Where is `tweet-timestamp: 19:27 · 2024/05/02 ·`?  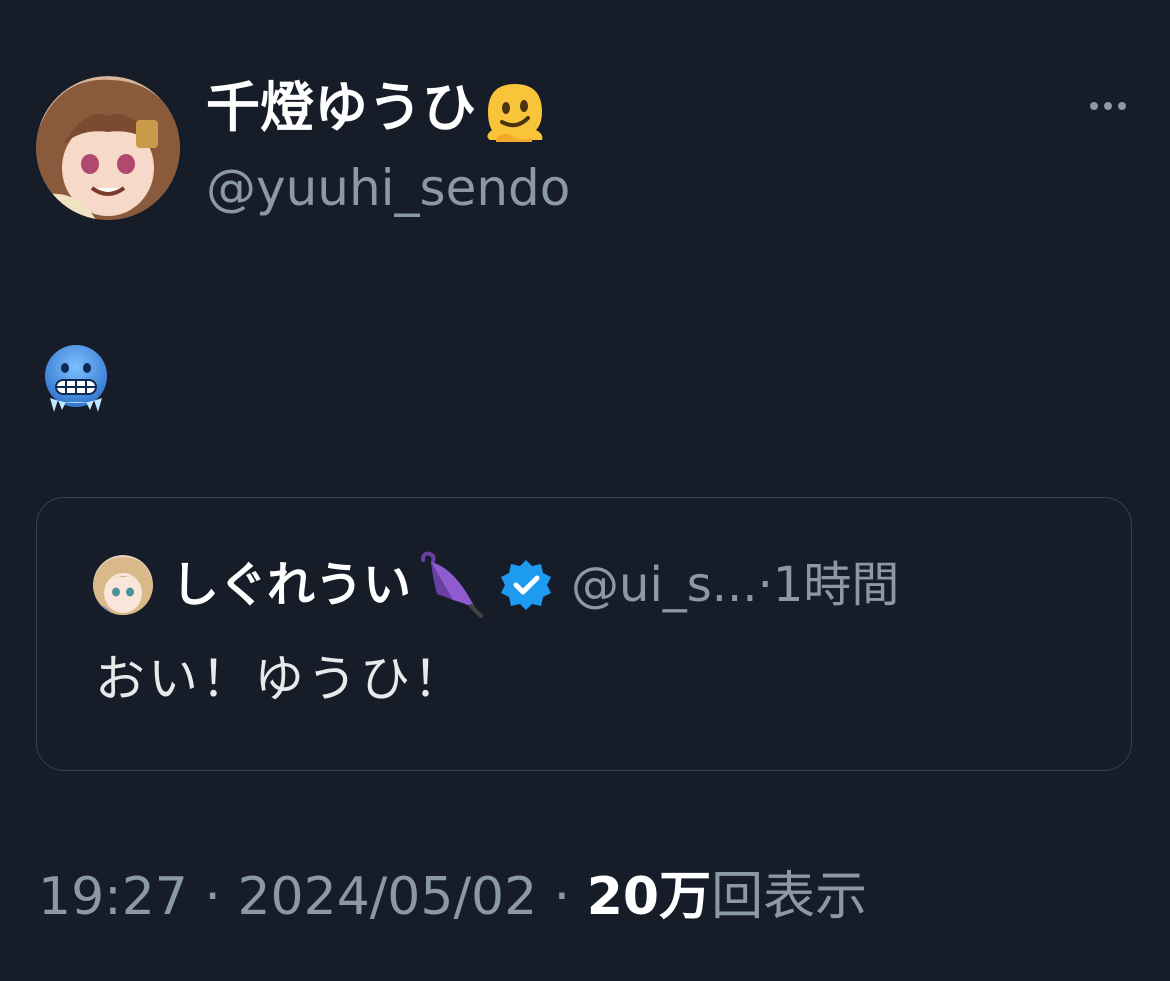
tweet-timestamp: 19:27 · 2024/05/02 · is located at coordinates (312, 897).